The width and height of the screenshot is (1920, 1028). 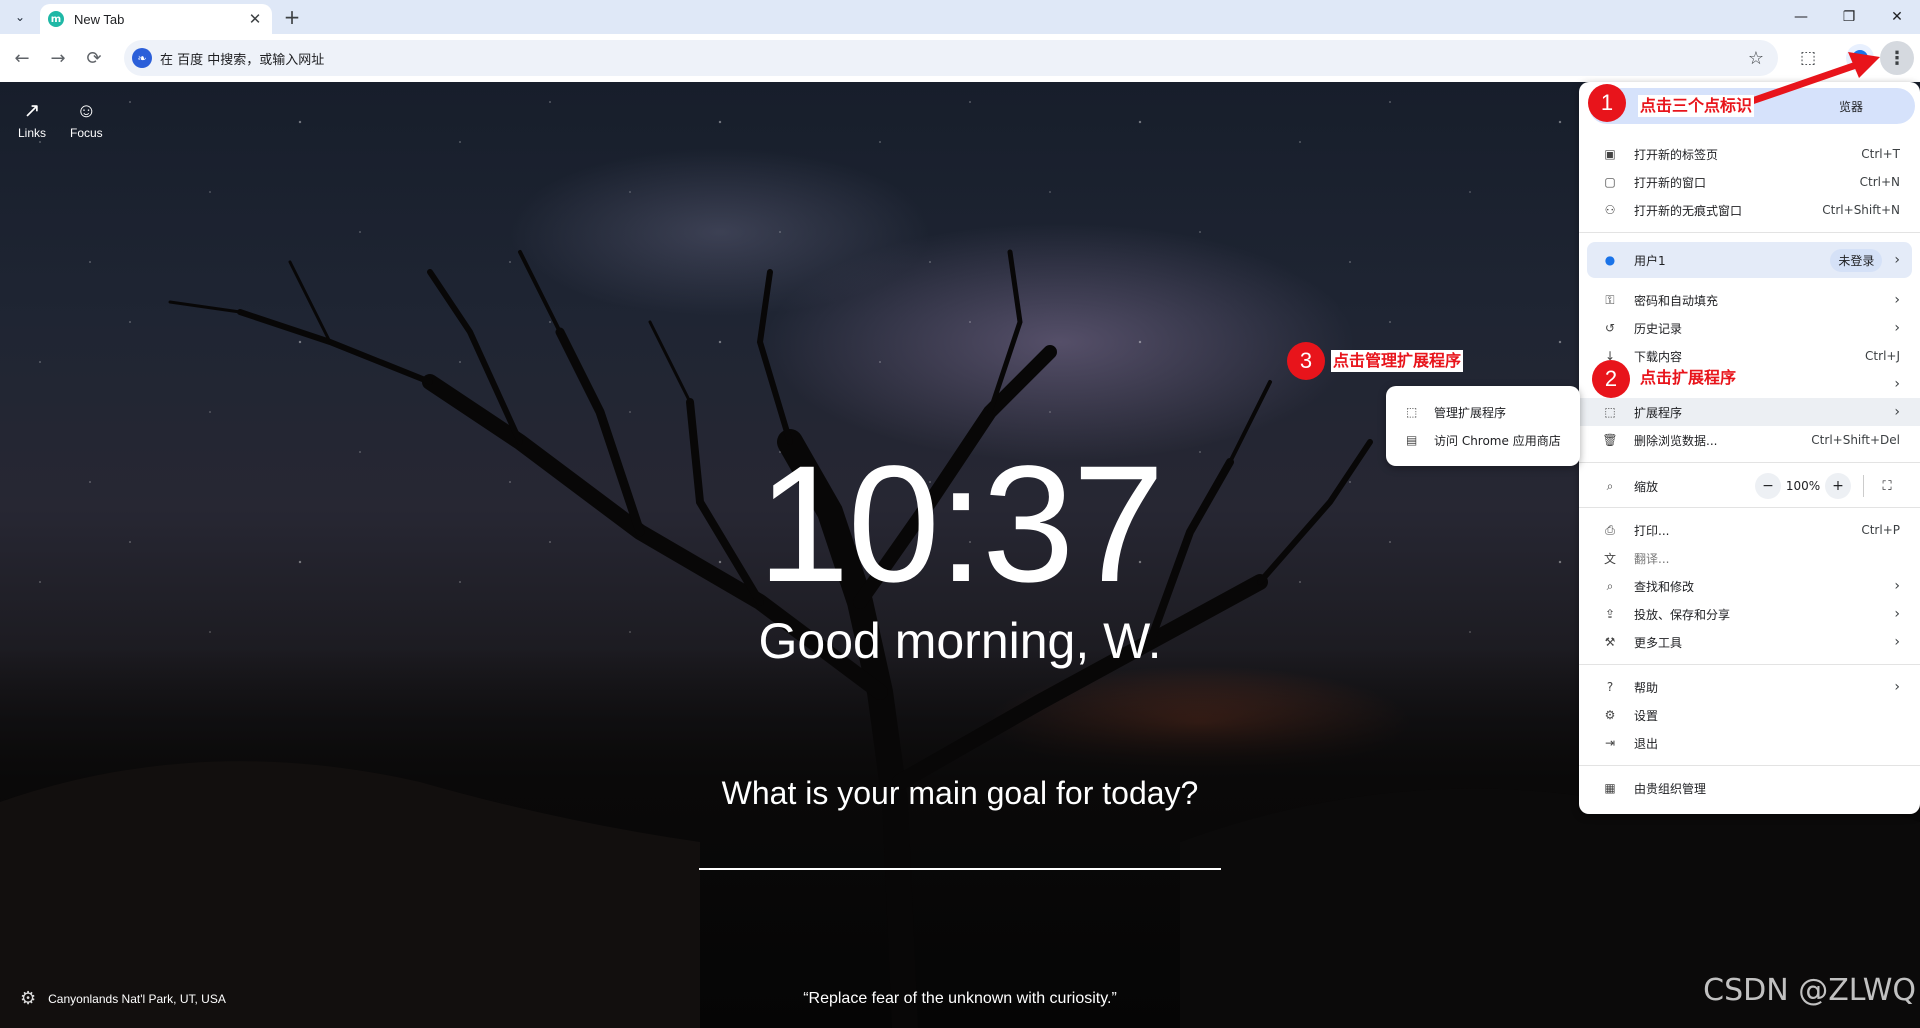 What do you see at coordinates (1880, 154) in the screenshot?
I see `menu-shortcut: Ctrl+T` at bounding box center [1880, 154].